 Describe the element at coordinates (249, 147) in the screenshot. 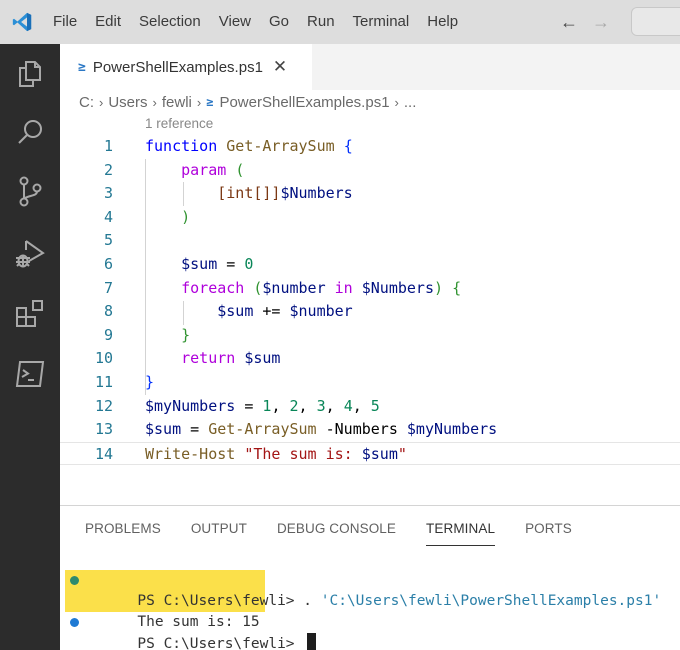

I see `code-text: function Get-ArraySum {` at that location.